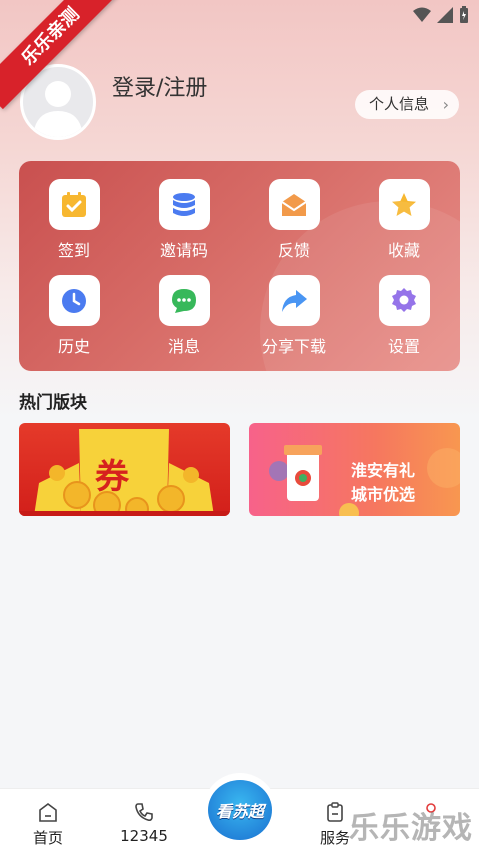 This screenshot has height=853, width=479. Describe the element at coordinates (383, 494) in the screenshot. I see `promo-line-2: 城市优选` at that location.